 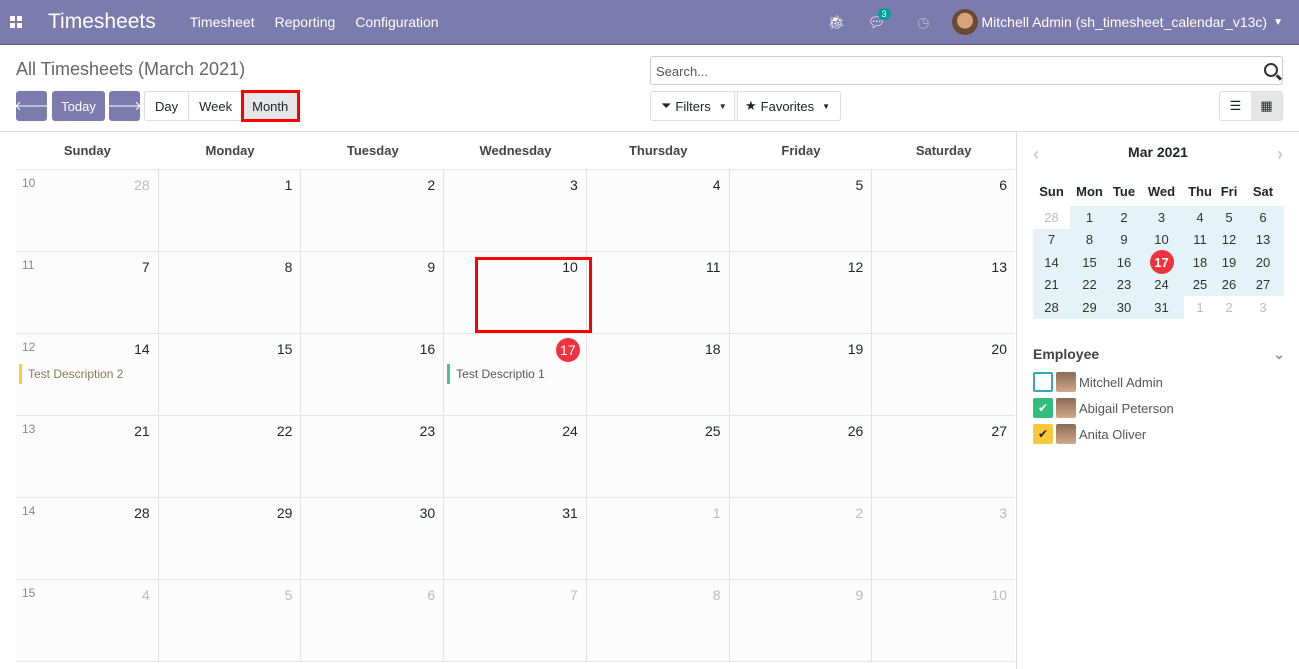 I want to click on mini-day: 13, so click(x=1263, y=239).